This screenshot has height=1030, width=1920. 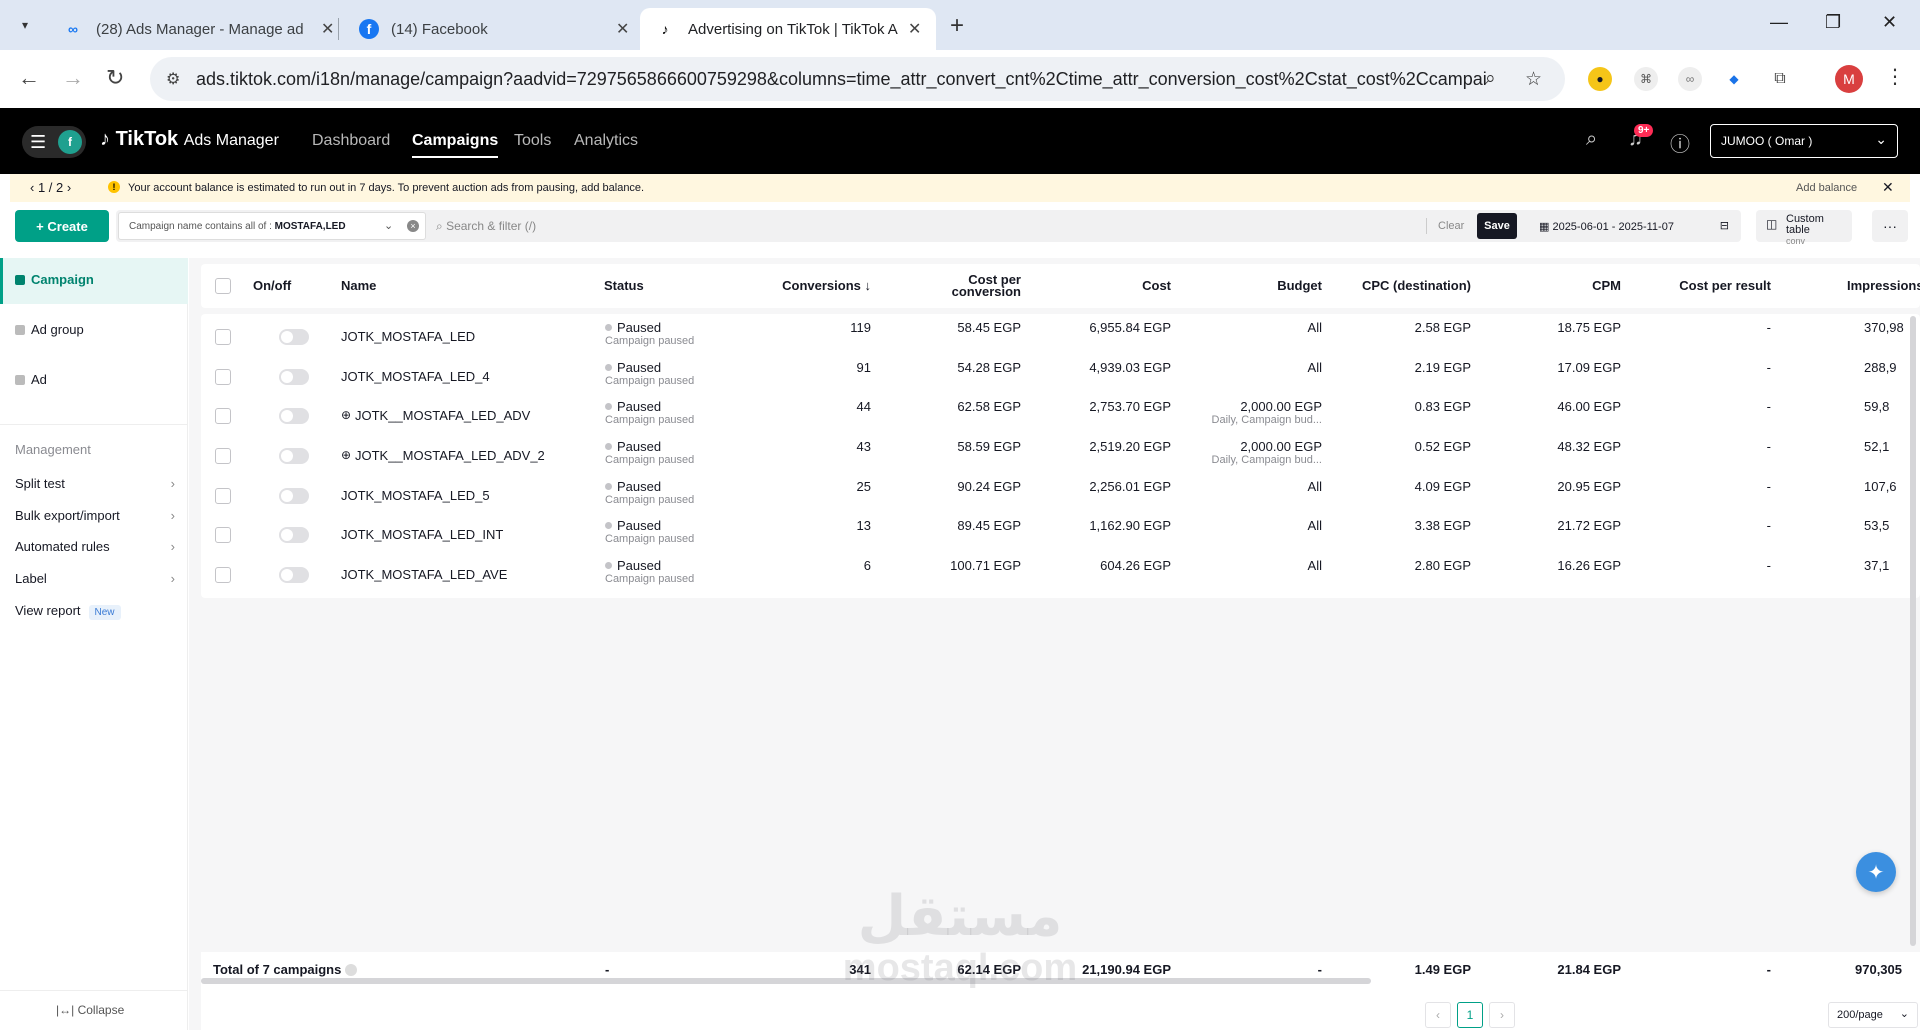 I want to click on tab-search-icon: ▾, so click(x=25, y=25).